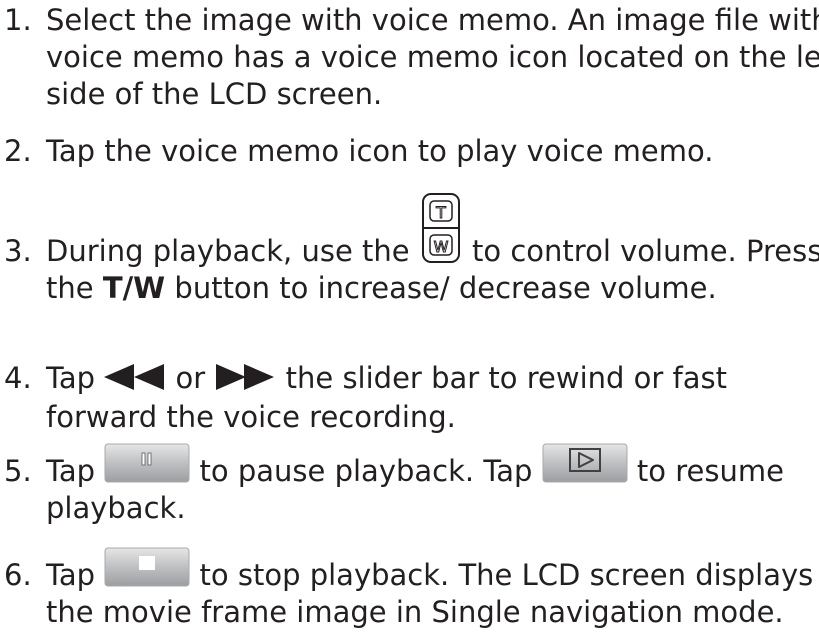  I want to click on tw-button-label: T/W, so click(134, 288).